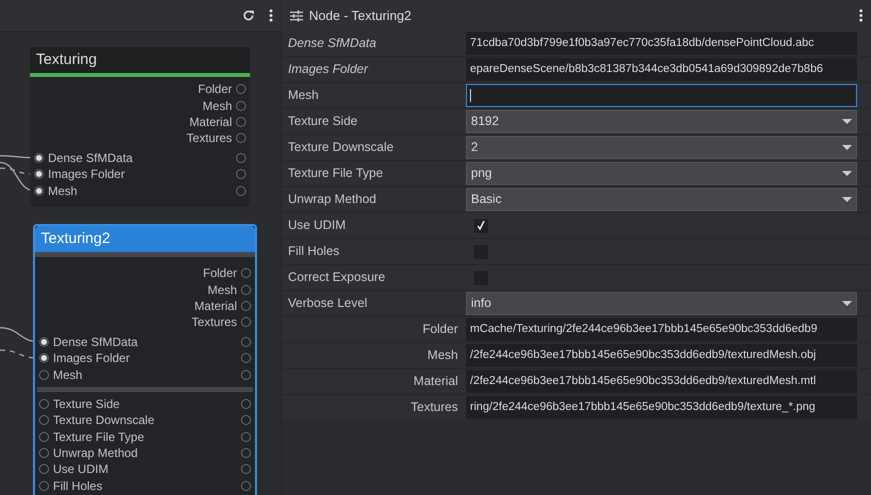  Describe the element at coordinates (140, 127) in the screenshot. I see `graph-node: Texturing Folder Mesh Material Textures Dense SfMData Images Folder Mesh` at that location.